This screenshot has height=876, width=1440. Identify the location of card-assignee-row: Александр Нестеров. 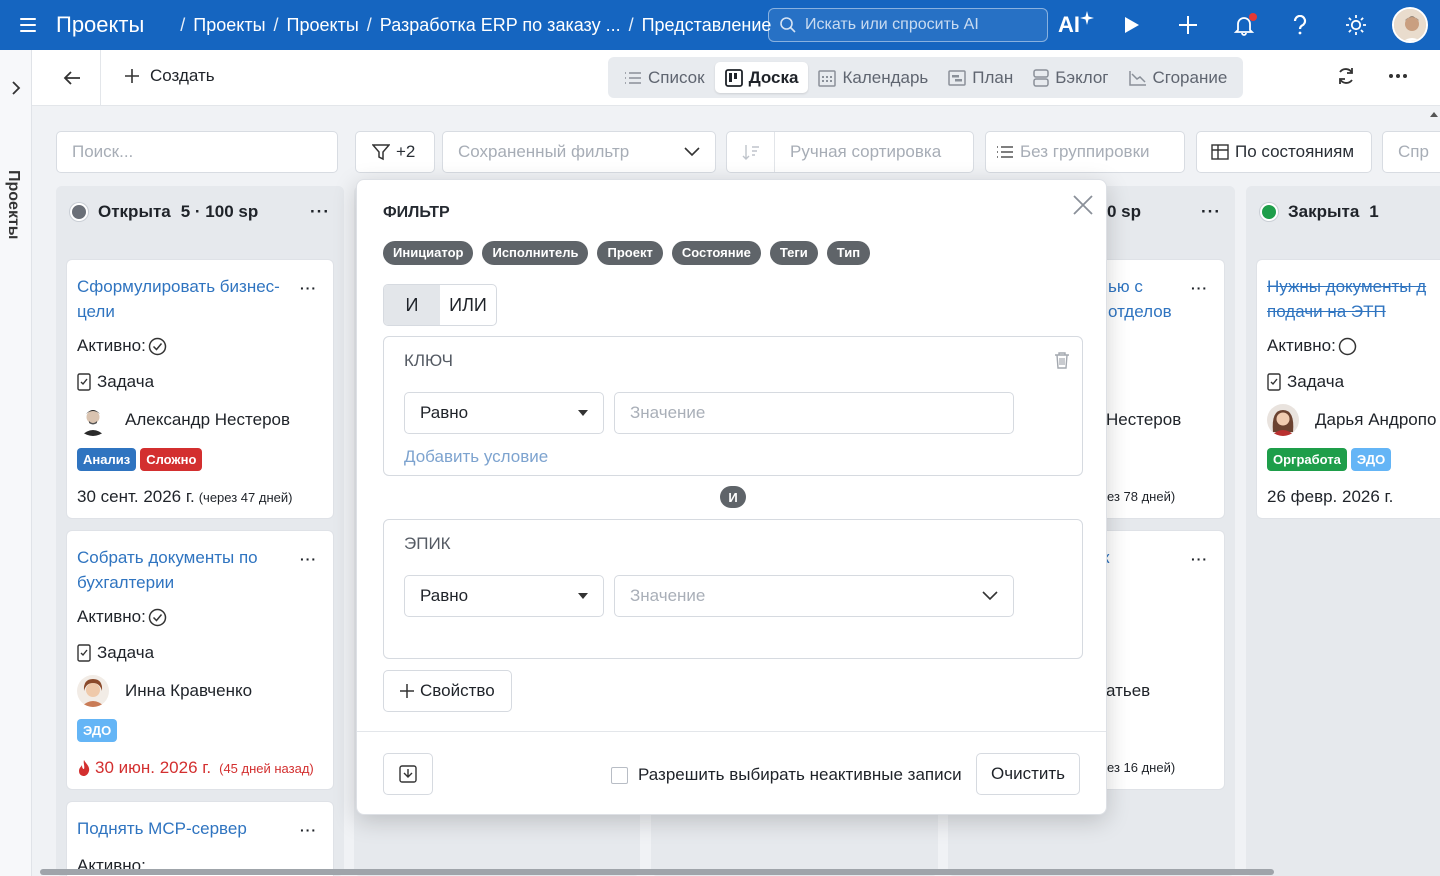
(183, 420).